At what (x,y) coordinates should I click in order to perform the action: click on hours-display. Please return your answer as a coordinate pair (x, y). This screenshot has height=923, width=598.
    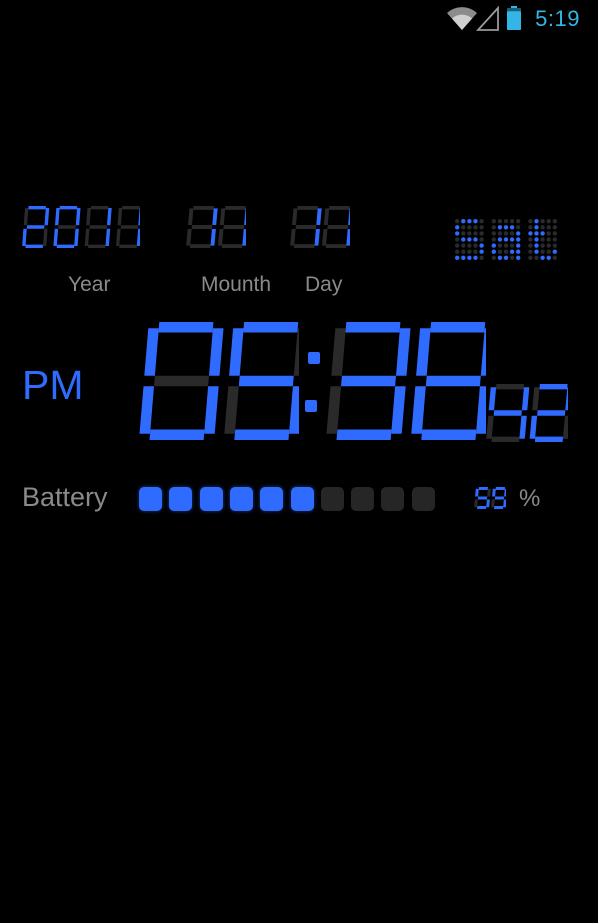
    Looking at the image, I should click on (219, 381).